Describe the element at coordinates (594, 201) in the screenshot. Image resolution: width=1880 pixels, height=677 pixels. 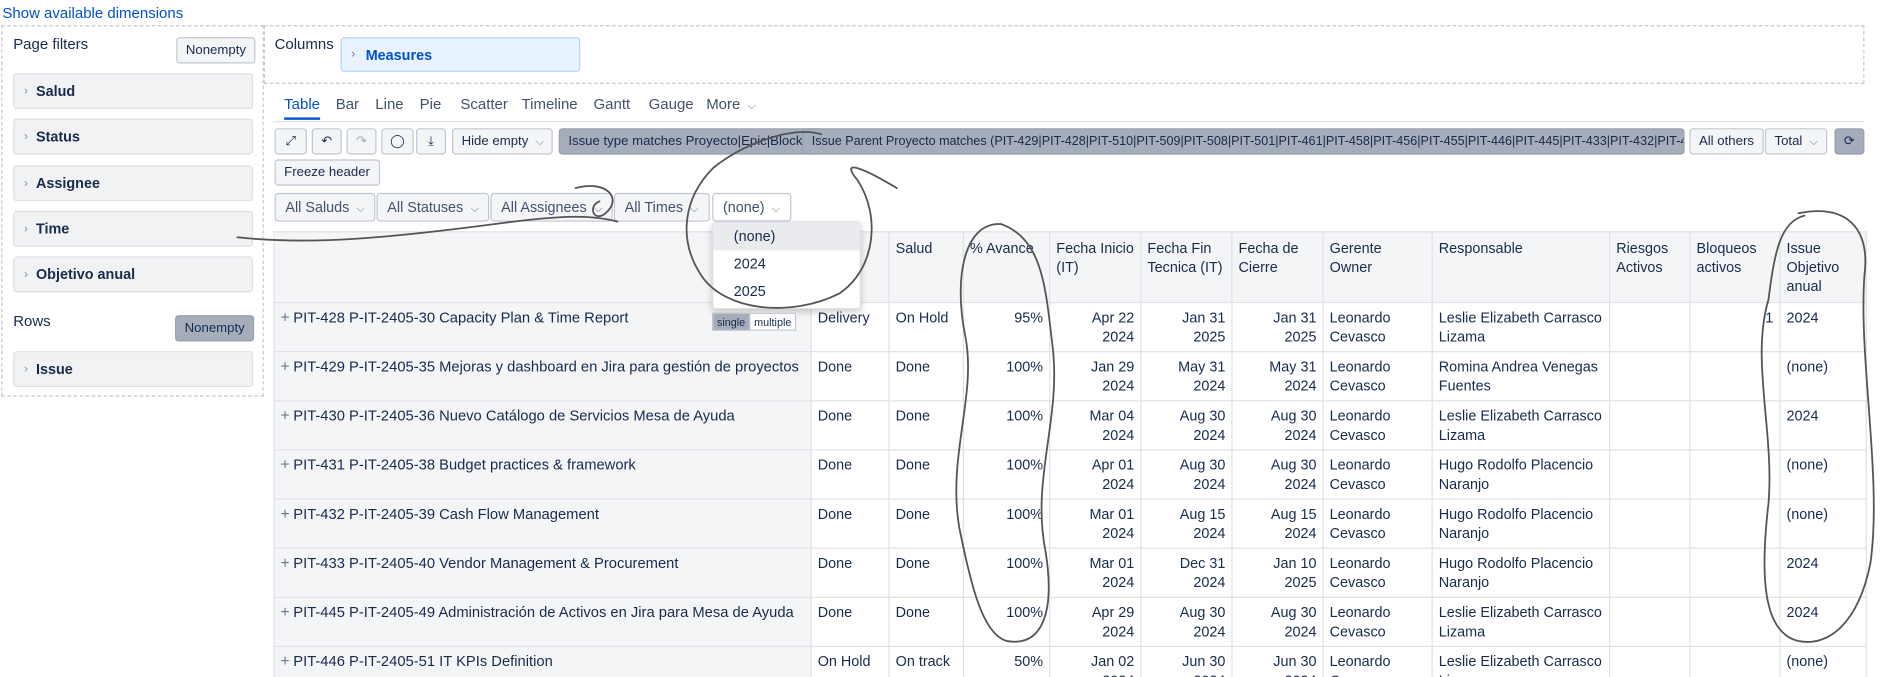
I see `scribble-curl` at that location.